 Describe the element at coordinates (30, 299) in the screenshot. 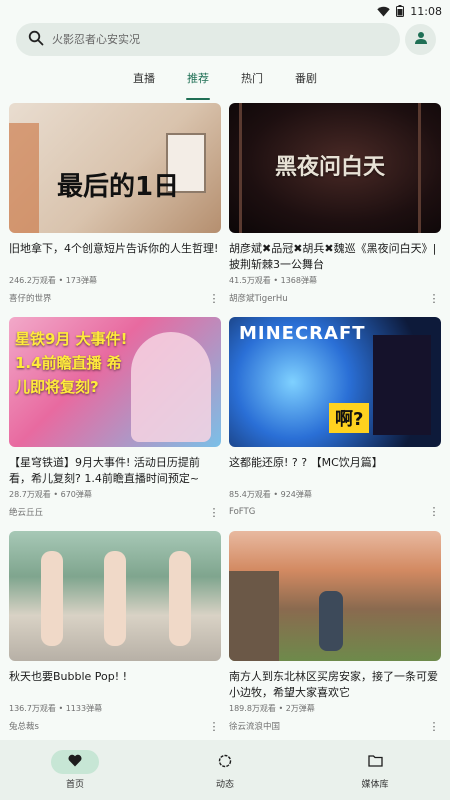

I see `video-author: 喜仔的世界` at that location.